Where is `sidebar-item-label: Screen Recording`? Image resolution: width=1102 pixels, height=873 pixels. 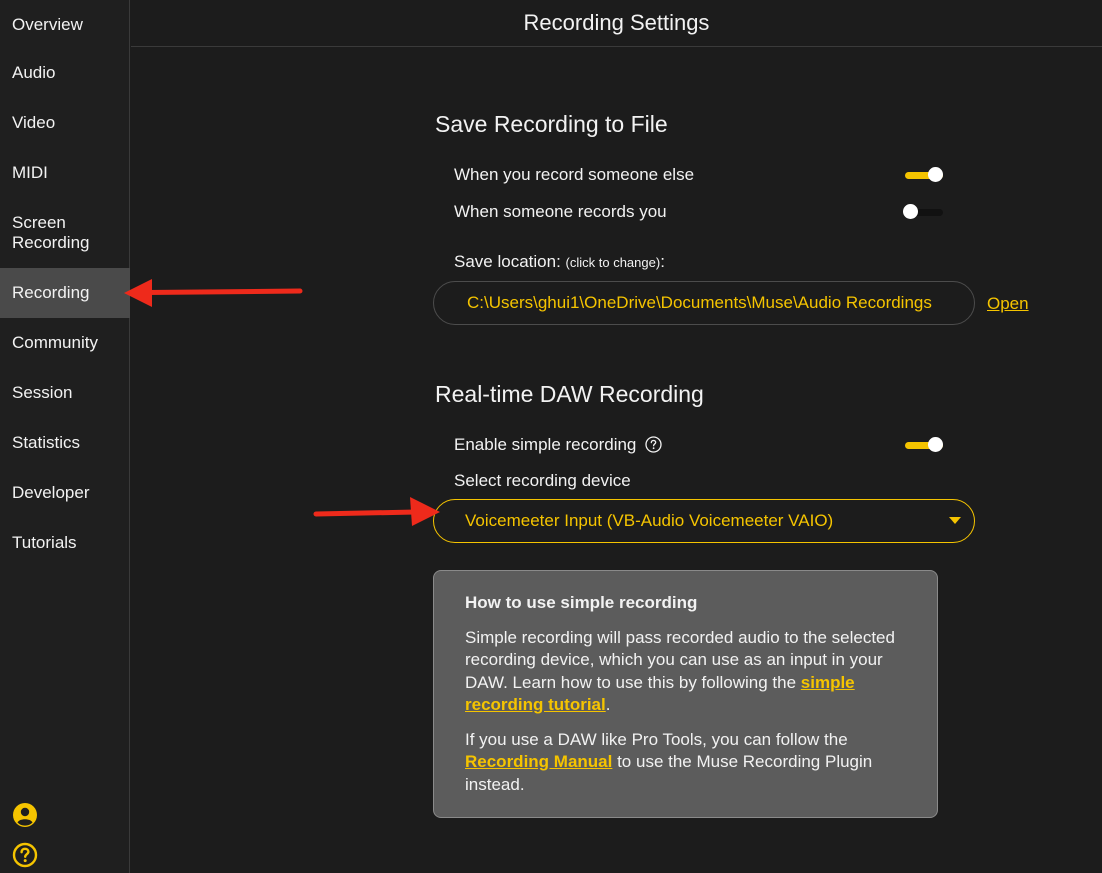 sidebar-item-label: Screen Recording is located at coordinates (51, 232).